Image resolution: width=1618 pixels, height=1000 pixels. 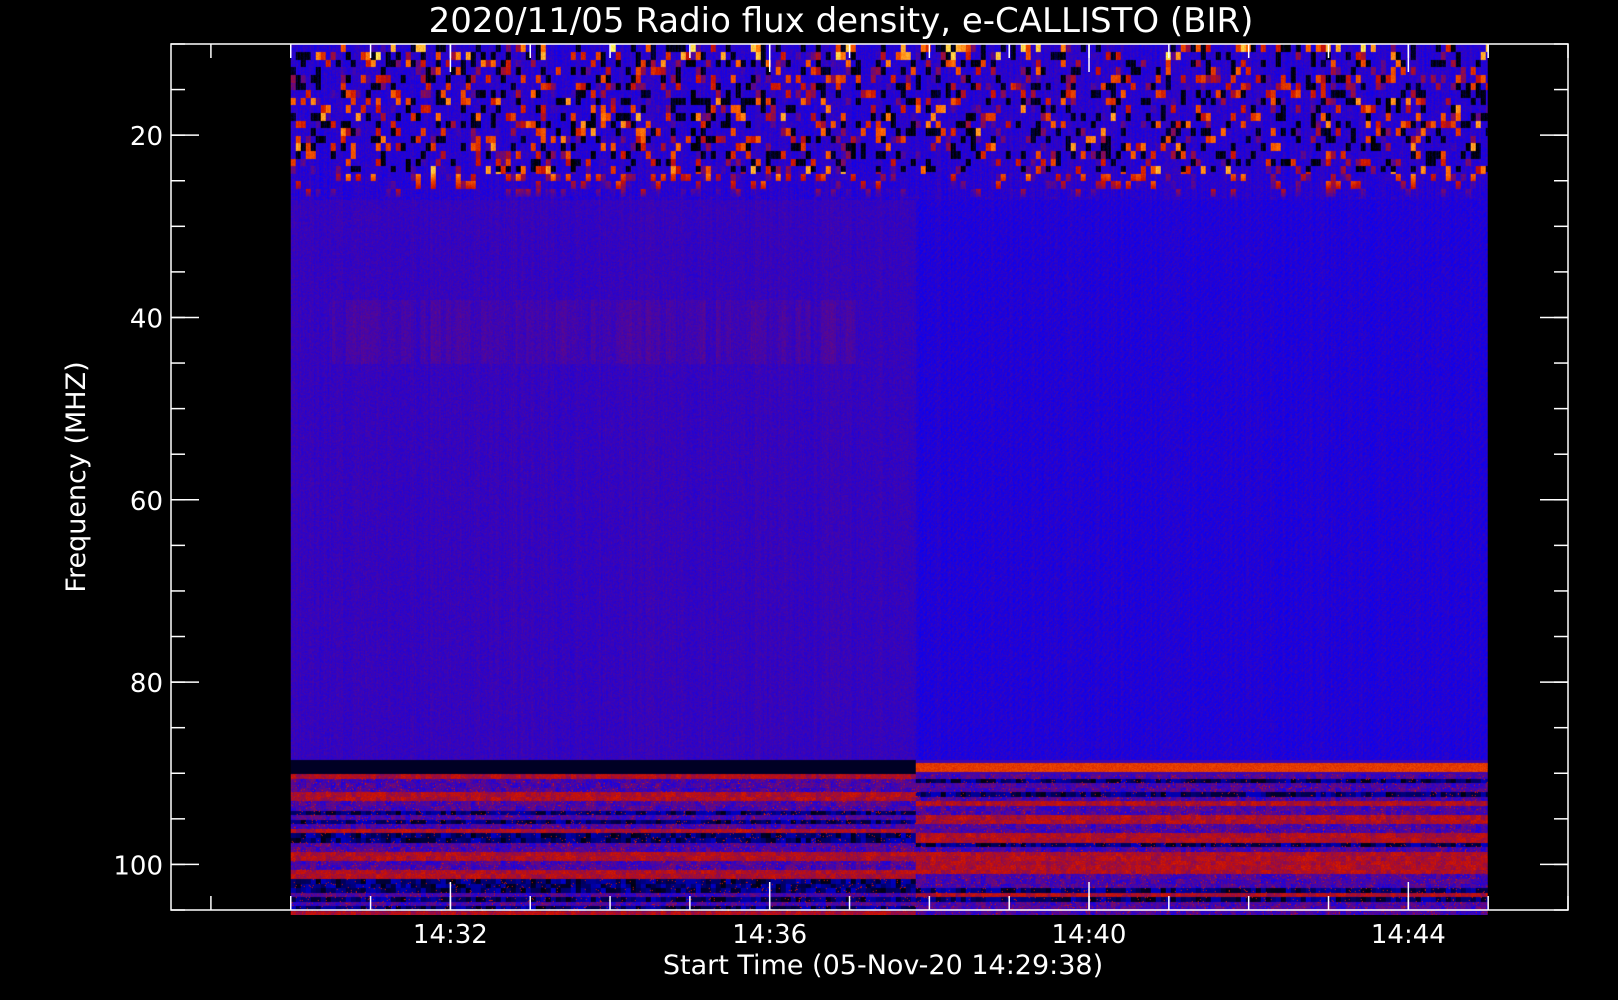 What do you see at coordinates (1089, 935) in the screenshot?
I see `x-tick-label: 14:40` at bounding box center [1089, 935].